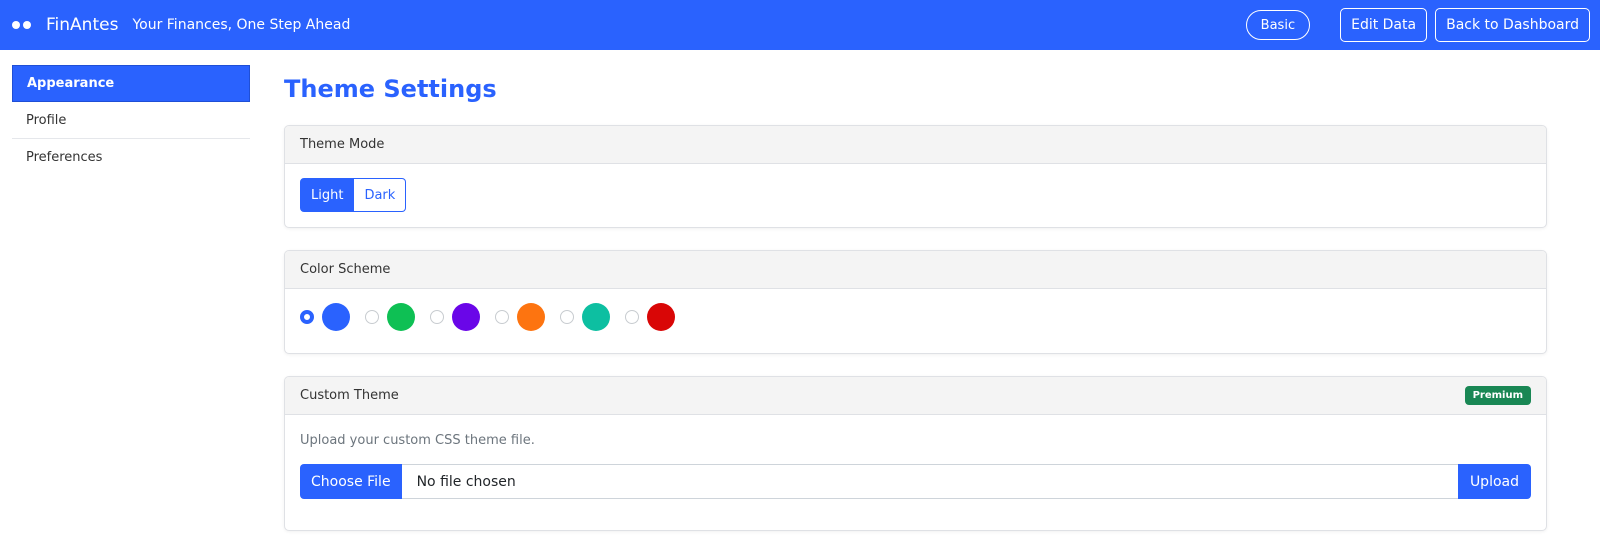 The width and height of the screenshot is (1600, 552). What do you see at coordinates (915, 317) in the screenshot?
I see `color-swatch-group` at bounding box center [915, 317].